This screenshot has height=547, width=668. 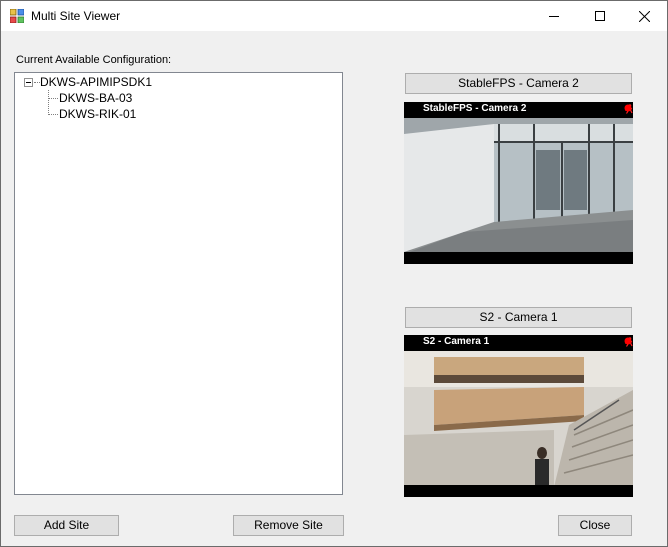 I want to click on camera-view: S2 - Camera 1, so click(x=518, y=416).